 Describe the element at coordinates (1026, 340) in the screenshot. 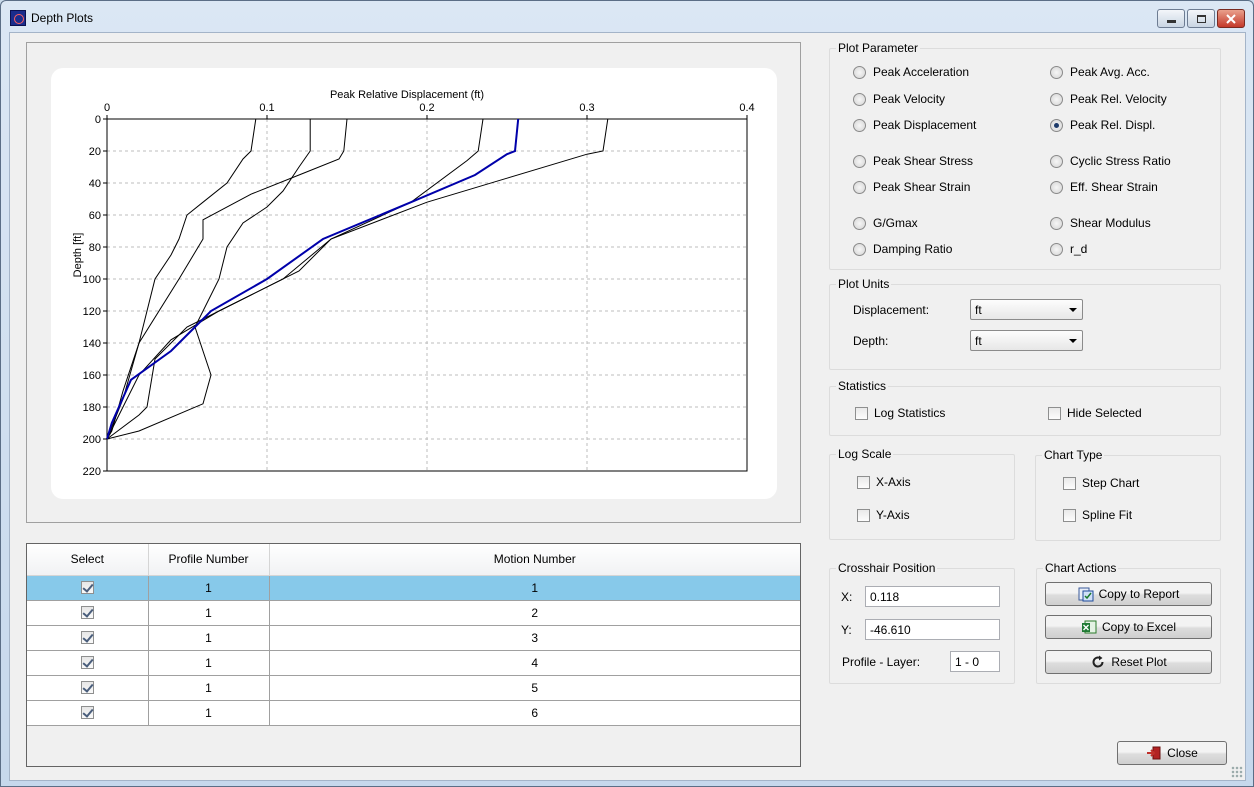

I see `depth-unit-select: ft` at that location.